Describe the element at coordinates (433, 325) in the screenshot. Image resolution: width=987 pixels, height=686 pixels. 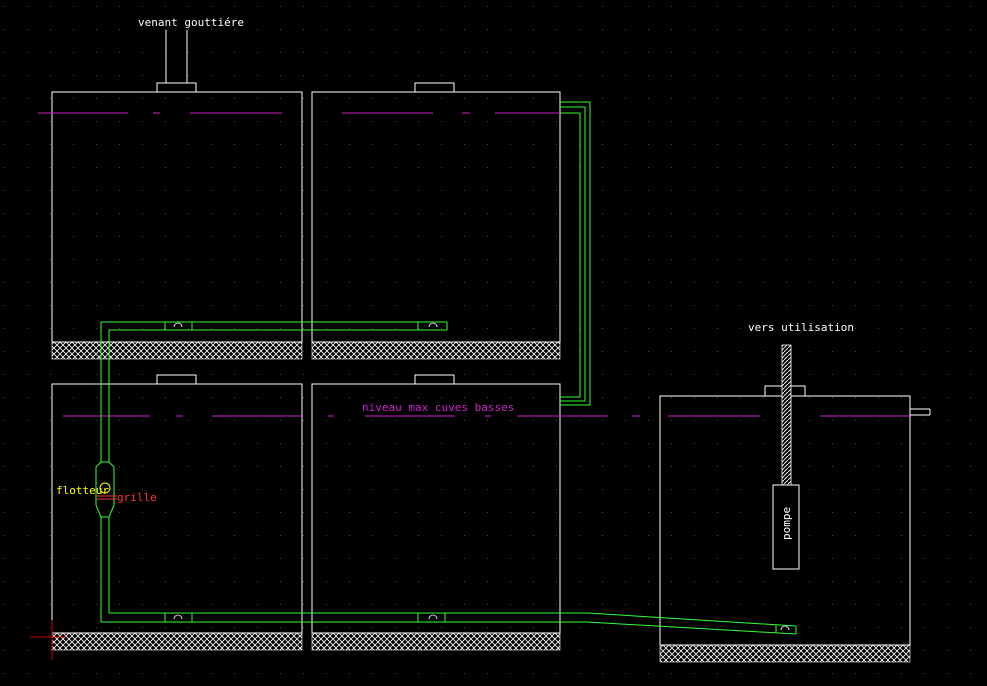
I see `pipe-fitting-icon` at that location.